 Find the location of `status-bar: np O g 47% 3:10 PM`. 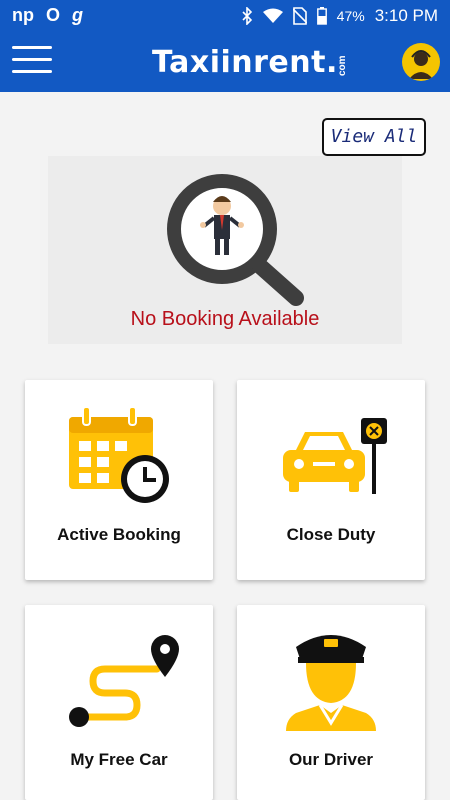

status-bar: np O g 47% 3:10 PM is located at coordinates (225, 16).